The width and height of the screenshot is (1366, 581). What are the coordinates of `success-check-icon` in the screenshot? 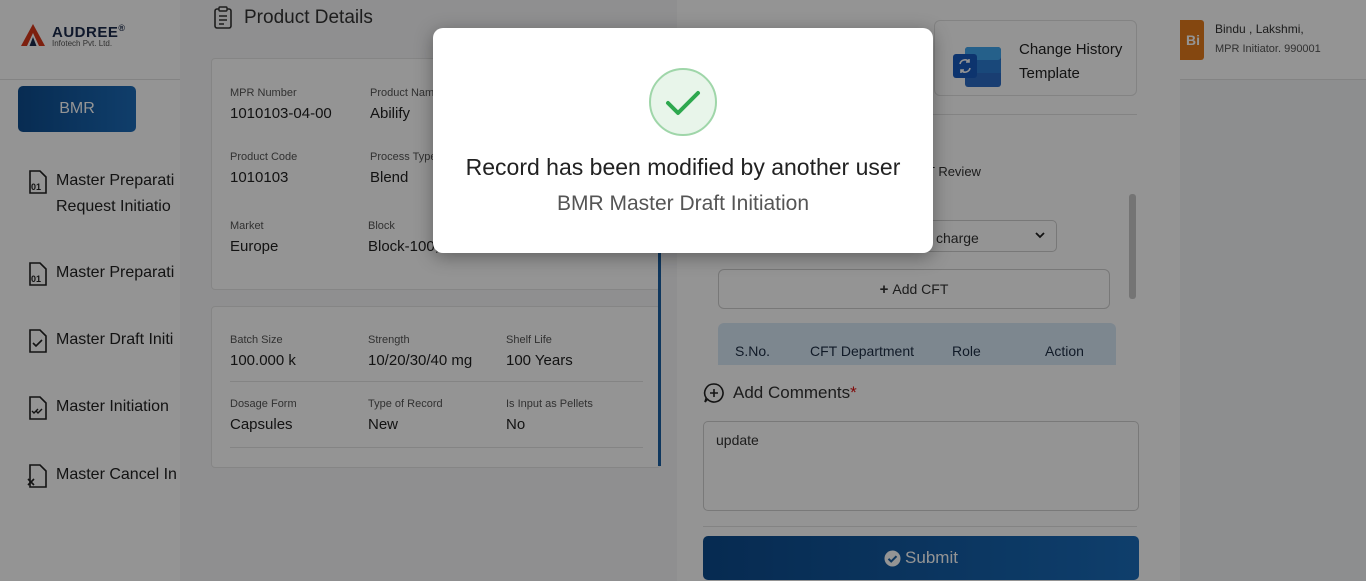 It's located at (683, 102).